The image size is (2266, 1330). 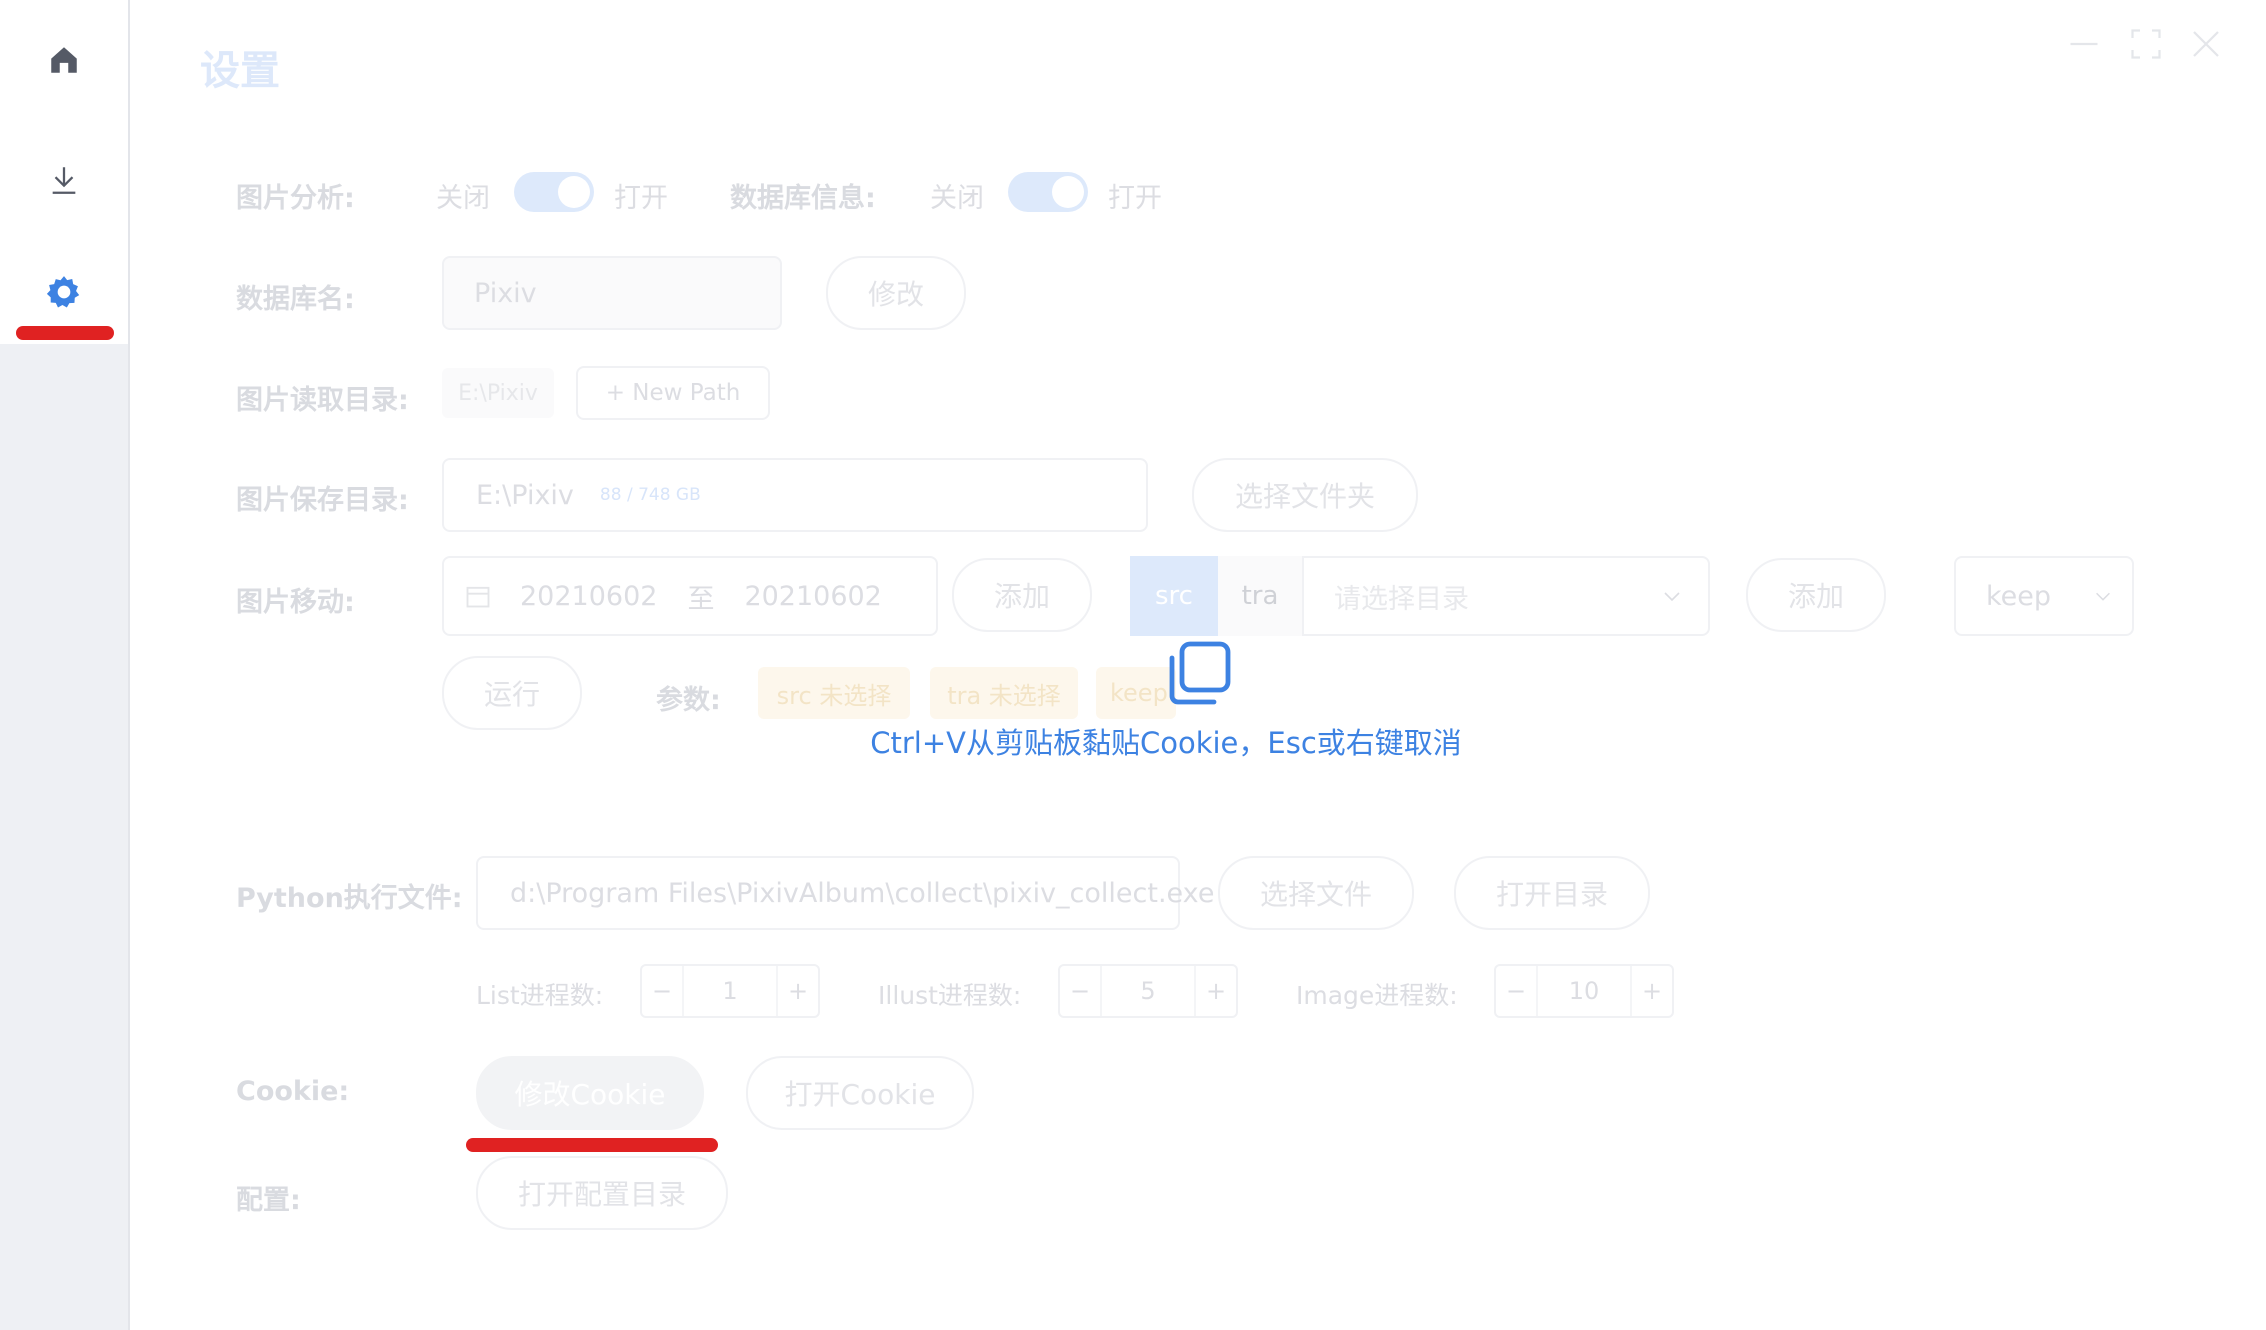 What do you see at coordinates (1200, 673) in the screenshot?
I see `copy-icon` at bounding box center [1200, 673].